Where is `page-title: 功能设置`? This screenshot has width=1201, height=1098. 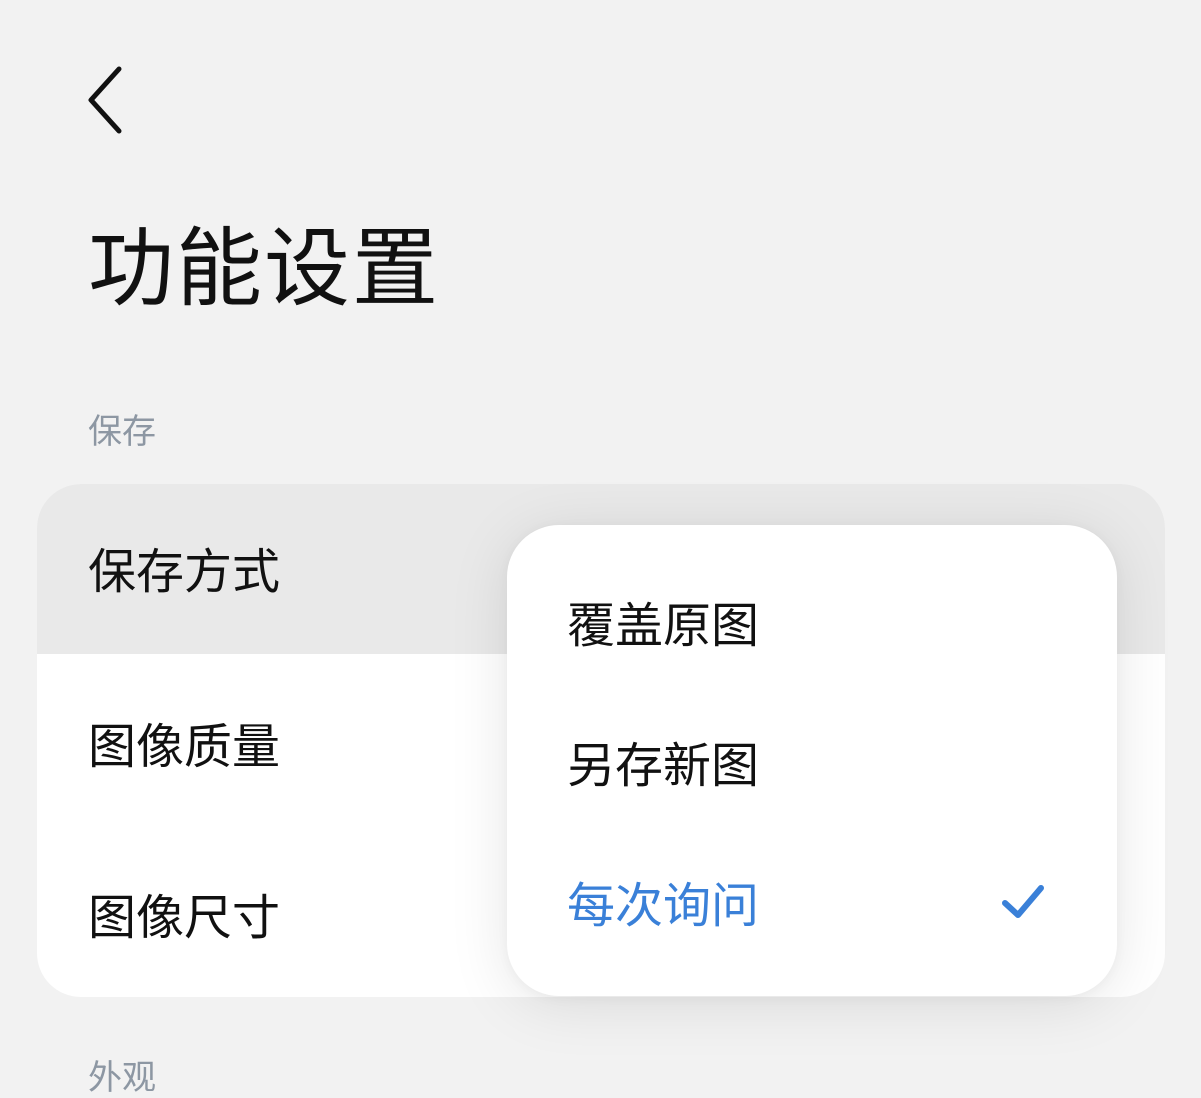
page-title: 功能设置 is located at coordinates (264, 269).